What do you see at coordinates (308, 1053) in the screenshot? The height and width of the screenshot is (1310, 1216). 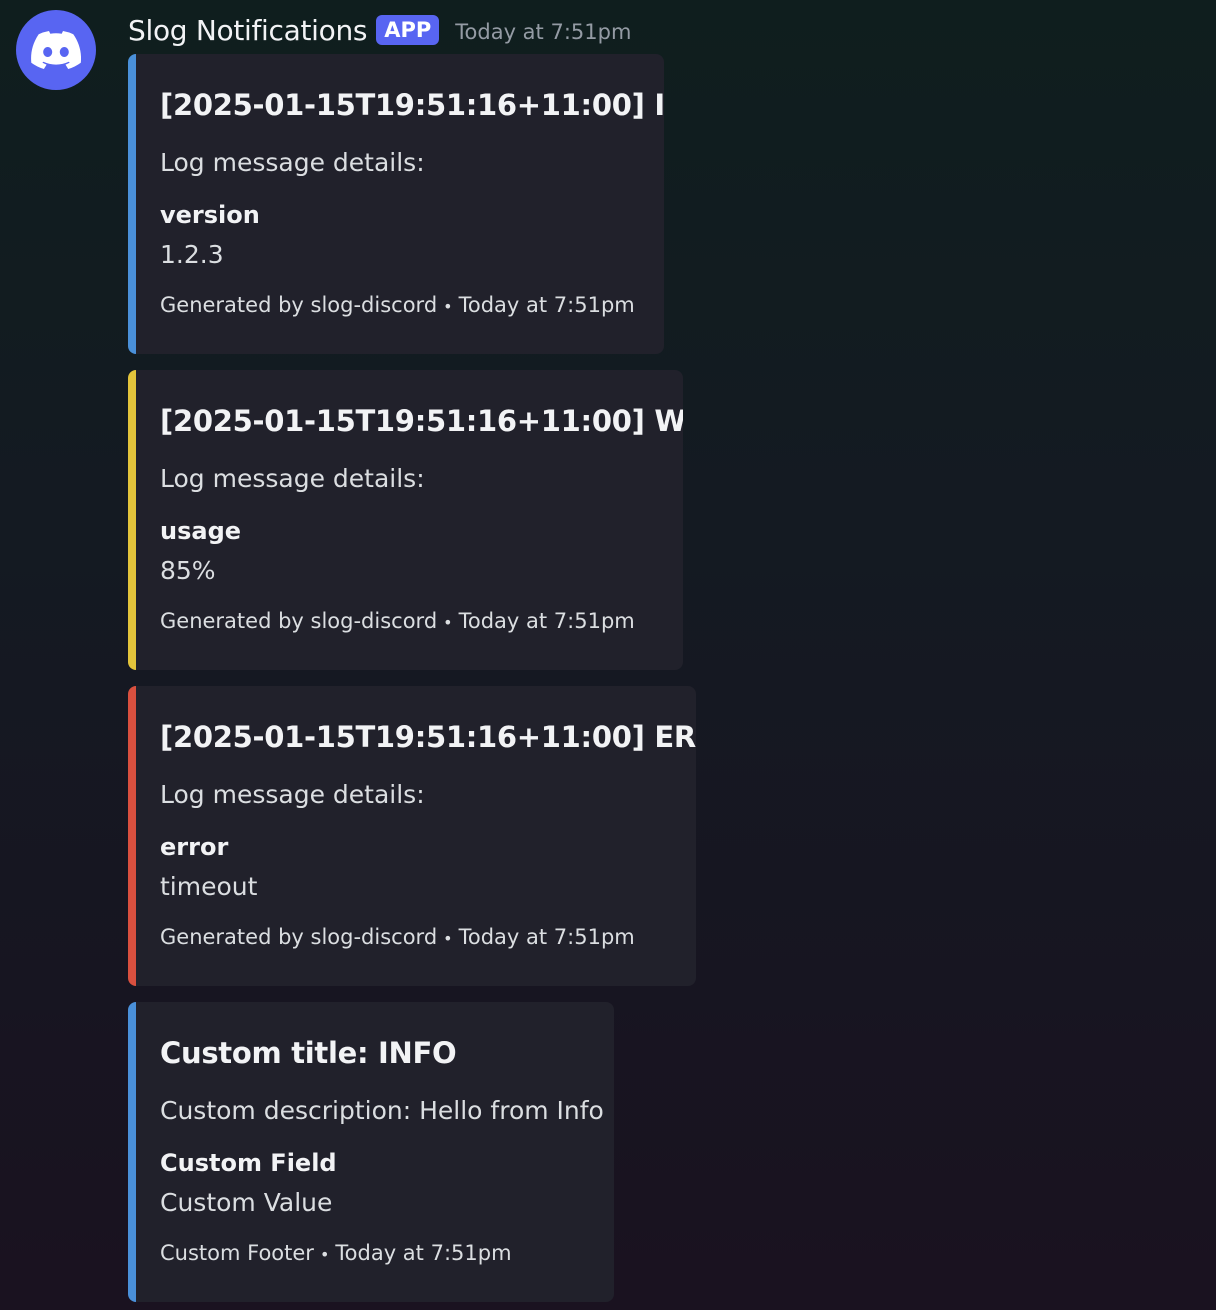 I see `embed-title: Custom title: INFO` at bounding box center [308, 1053].